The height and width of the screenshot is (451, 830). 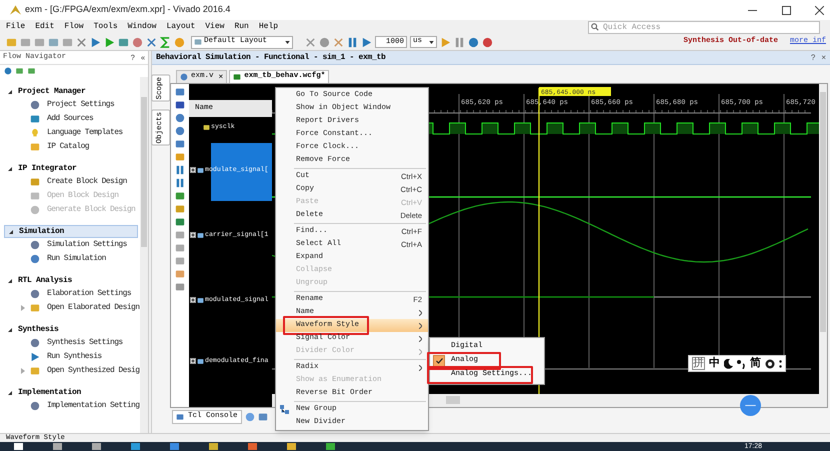 What do you see at coordinates (85, 343) in the screenshot?
I see `nav-item: Synthesis Settings` at bounding box center [85, 343].